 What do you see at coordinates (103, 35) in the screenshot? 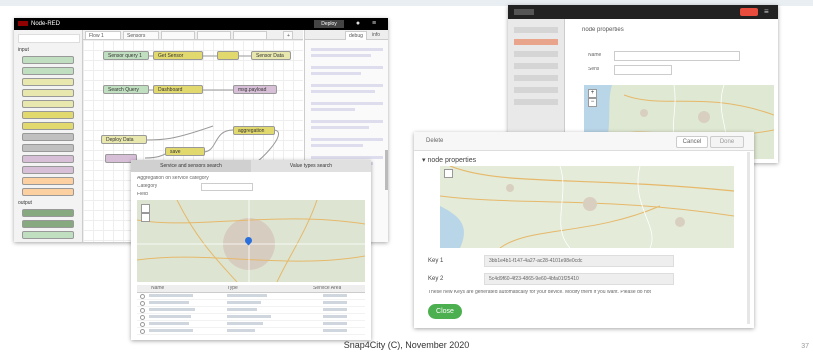
I see `tab-flow-1: Flow 1` at bounding box center [103, 35].